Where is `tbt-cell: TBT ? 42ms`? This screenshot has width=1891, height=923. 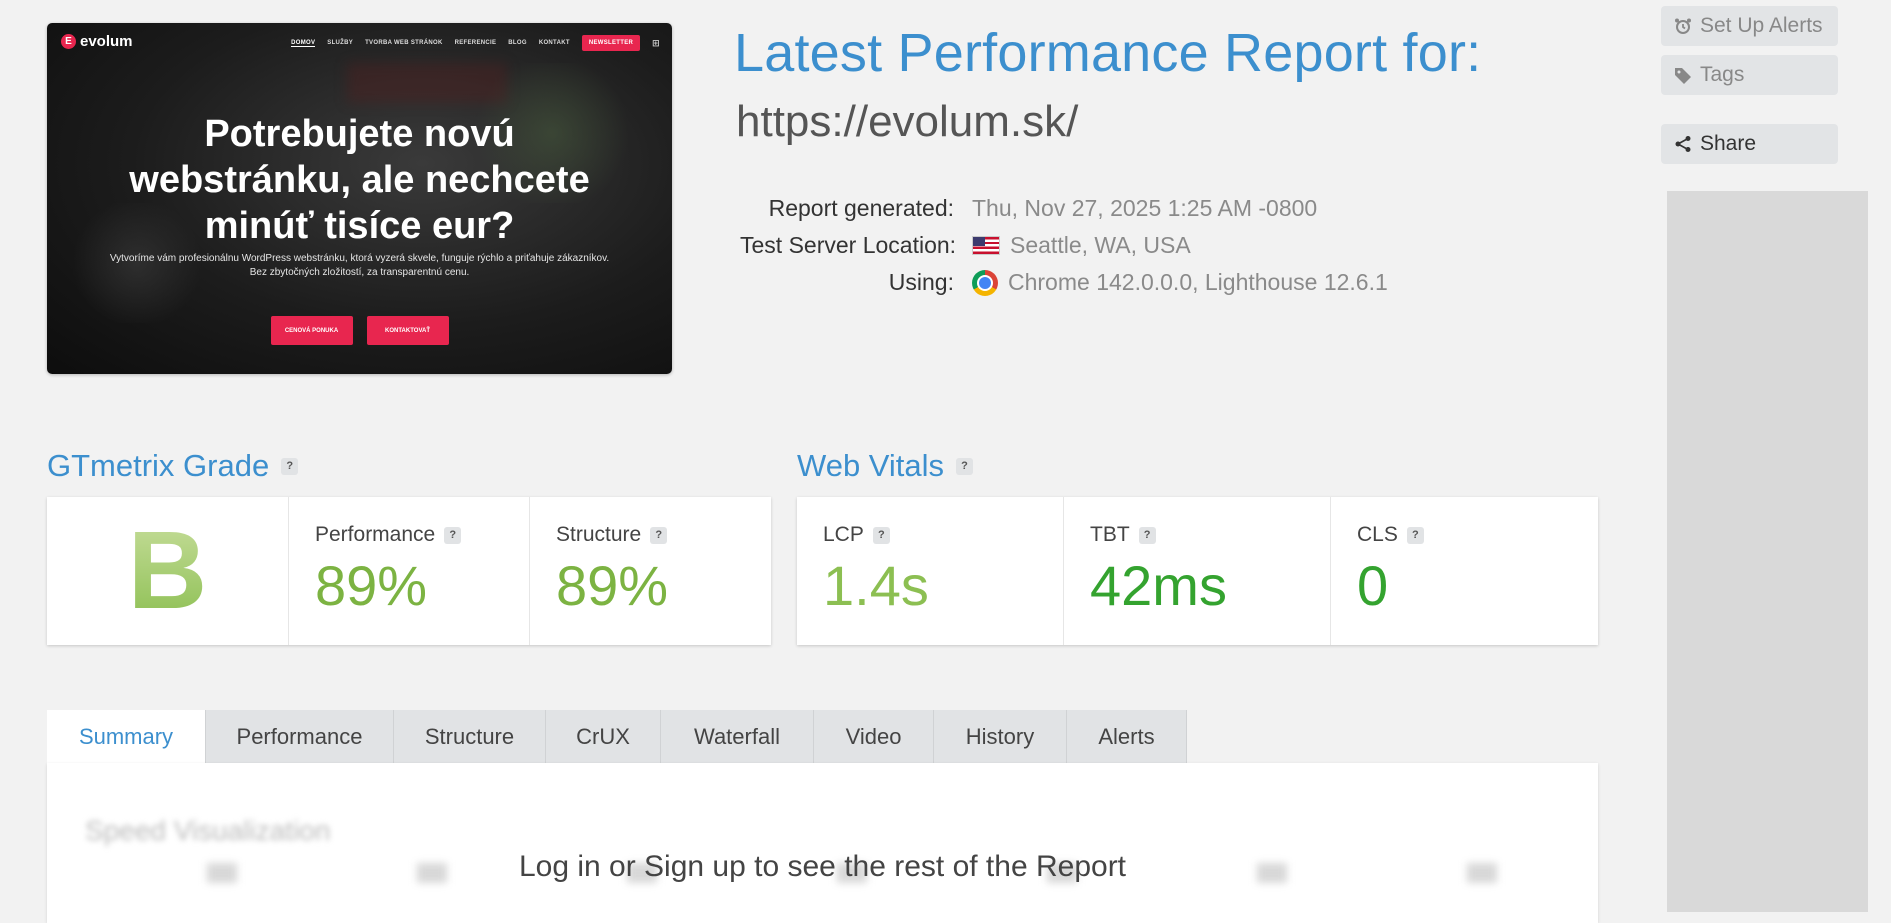
tbt-cell: TBT ? 42ms is located at coordinates (1197, 571).